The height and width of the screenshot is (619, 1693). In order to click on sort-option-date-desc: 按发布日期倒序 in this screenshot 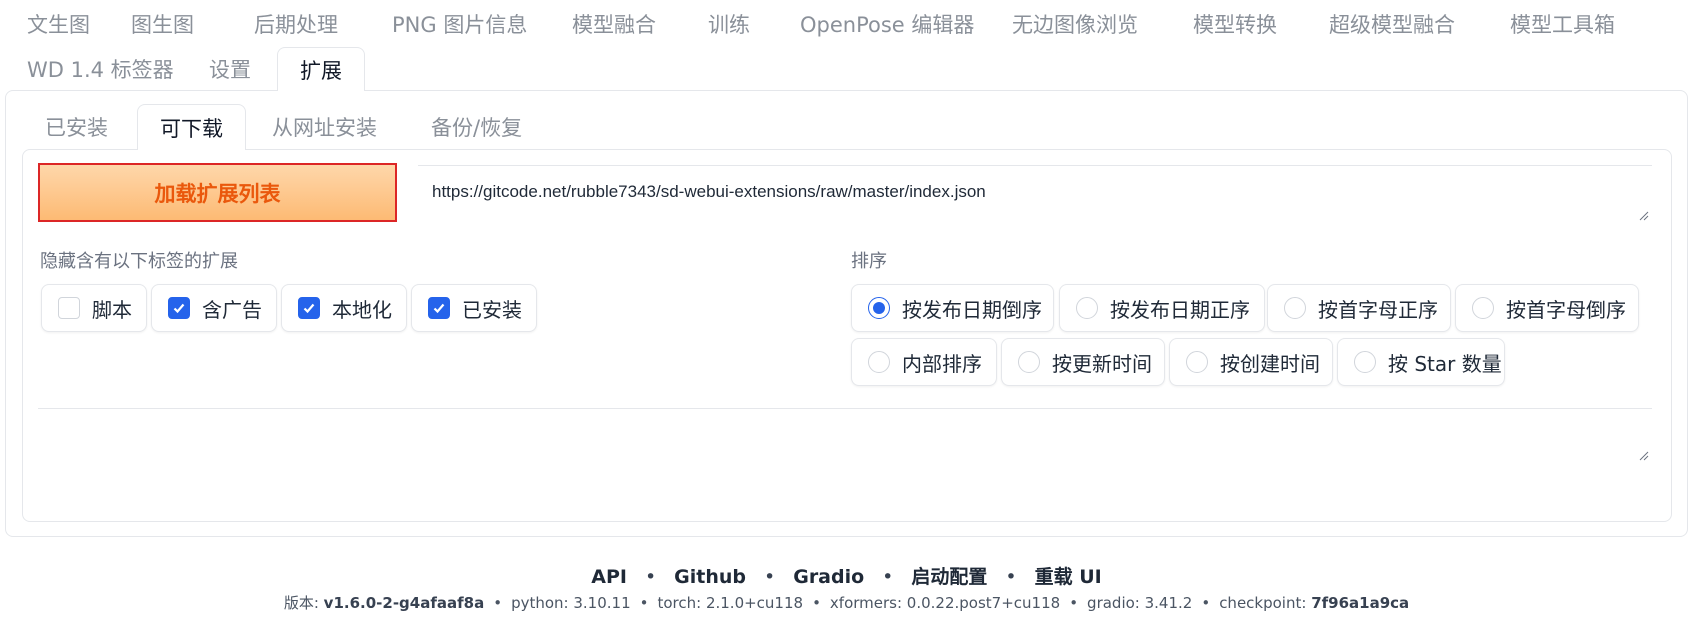, I will do `click(952, 308)`.